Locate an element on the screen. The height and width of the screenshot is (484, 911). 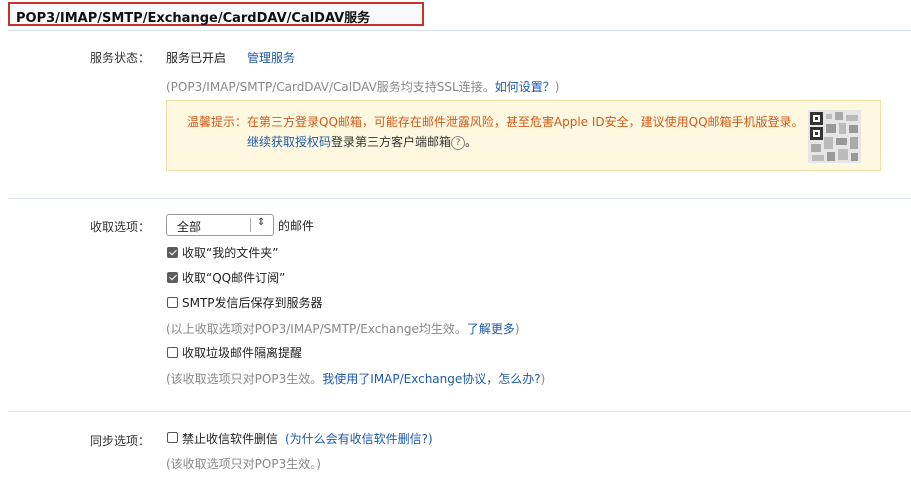
receive-note-1-text: (以上收取选项对POP3/IMAP/SMTP/Exchange均生效。 is located at coordinates (316, 329).